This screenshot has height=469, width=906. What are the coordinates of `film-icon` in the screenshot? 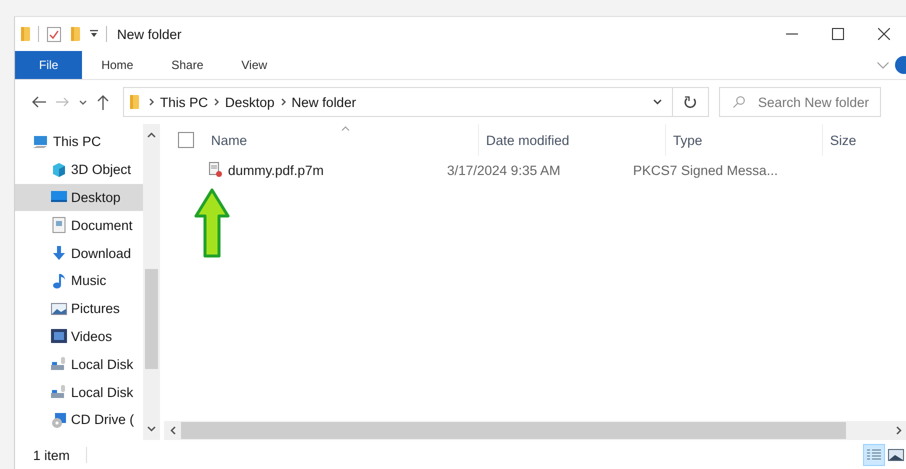 It's located at (59, 336).